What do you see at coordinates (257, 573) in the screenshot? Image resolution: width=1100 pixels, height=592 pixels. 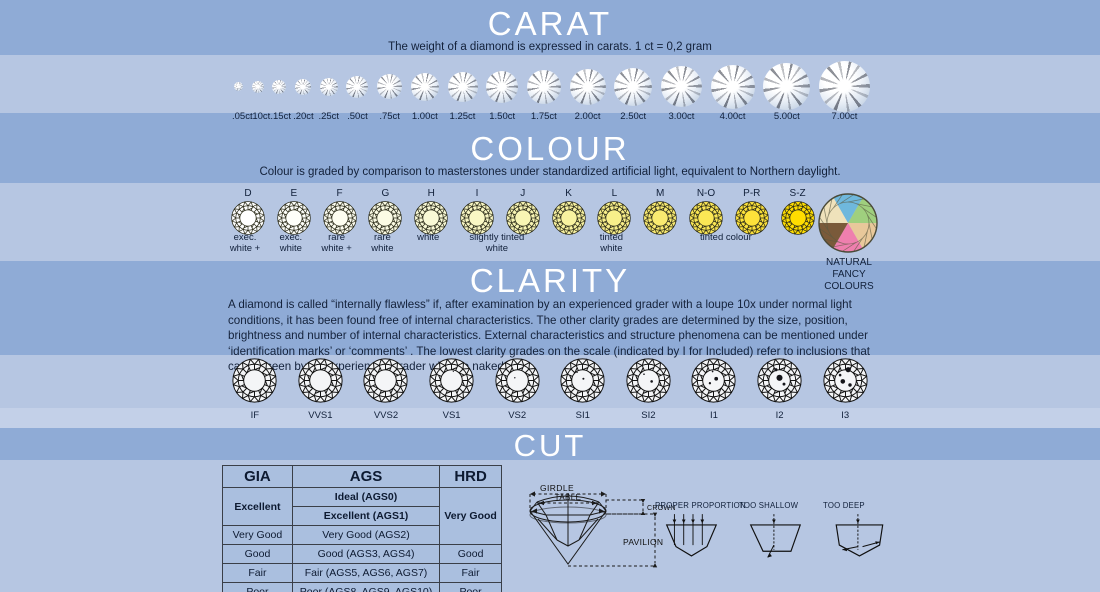 I see `cut-gia-fair: Fair` at bounding box center [257, 573].